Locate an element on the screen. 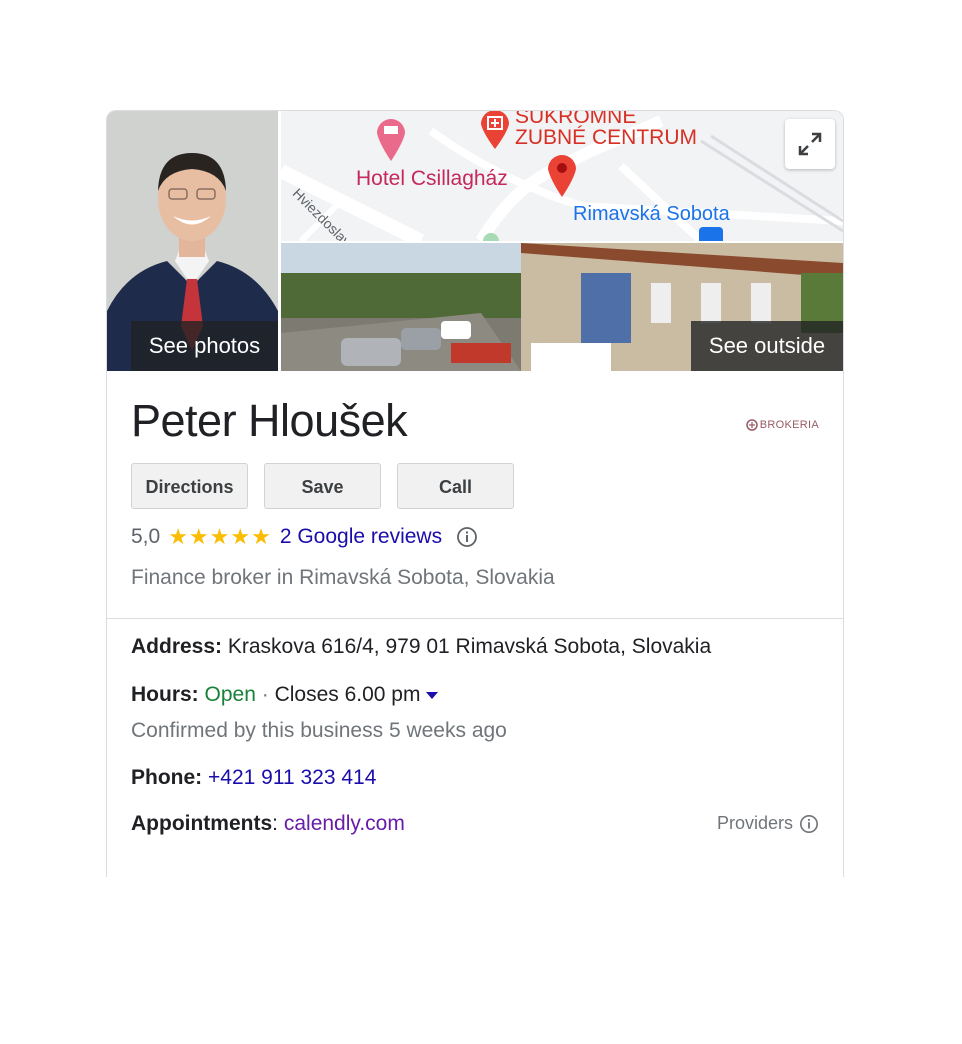 This screenshot has height=1044, width=962. expand-map-button is located at coordinates (810, 144).